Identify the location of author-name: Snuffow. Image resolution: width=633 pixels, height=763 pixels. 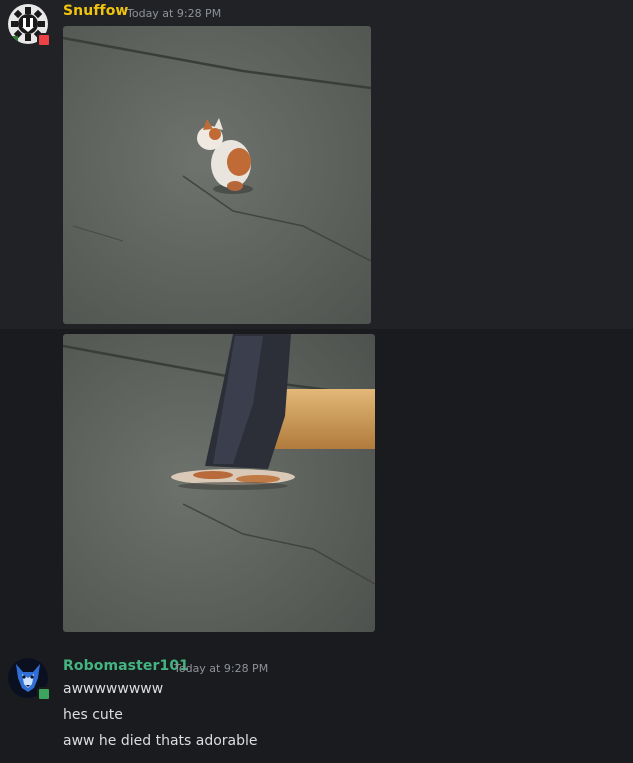
(95, 11).